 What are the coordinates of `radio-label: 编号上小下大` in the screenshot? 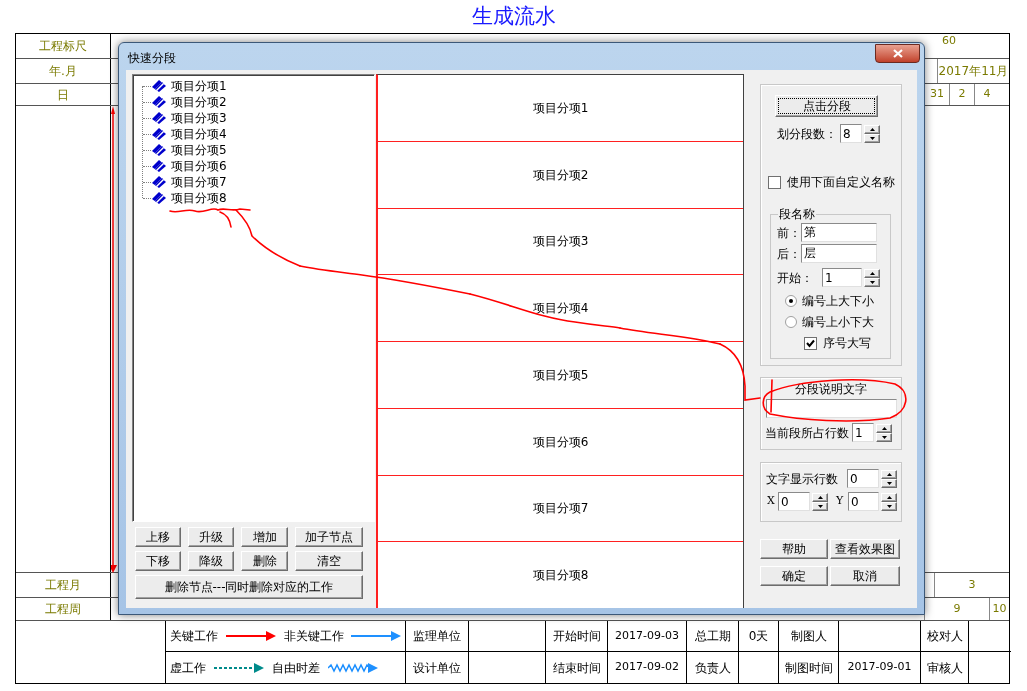 It's located at (838, 322).